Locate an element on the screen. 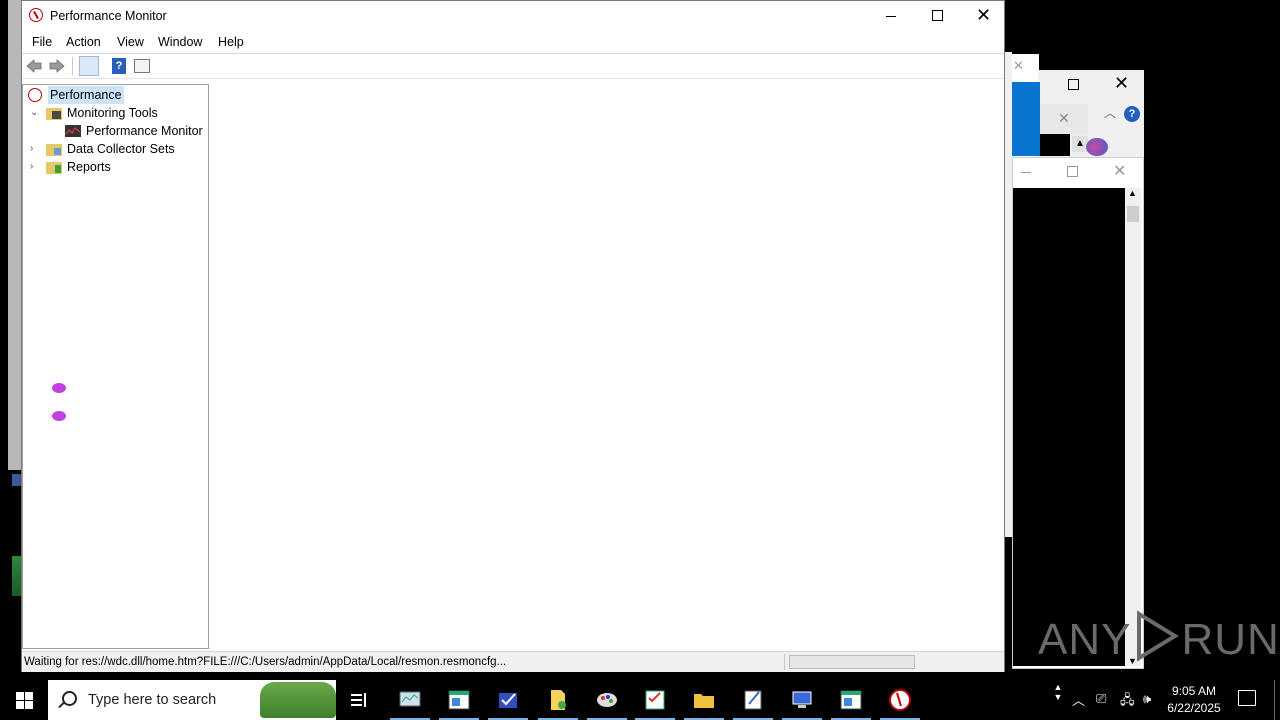  taskbar-app-file is located at coordinates (558, 704).